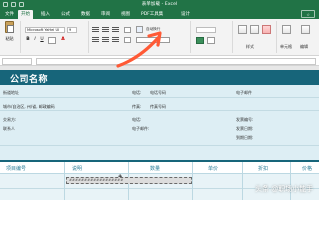 This screenshot has width=320, height=240. I want to click on watermark: 头条 @职场小能手, so click(284, 189).